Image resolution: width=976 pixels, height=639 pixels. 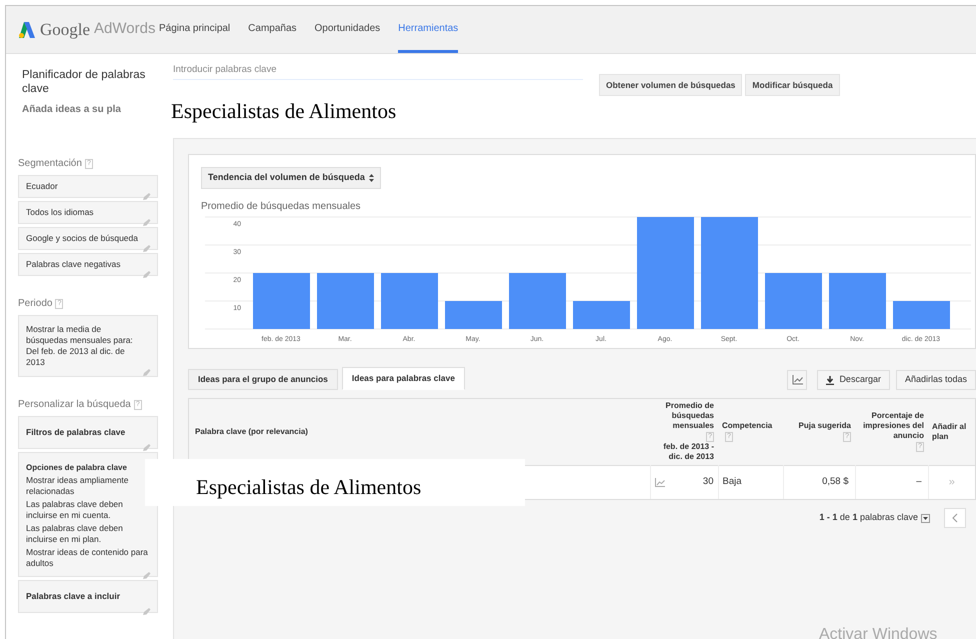 I want to click on filter-card: Filtros de palabras clave, so click(x=88, y=432).